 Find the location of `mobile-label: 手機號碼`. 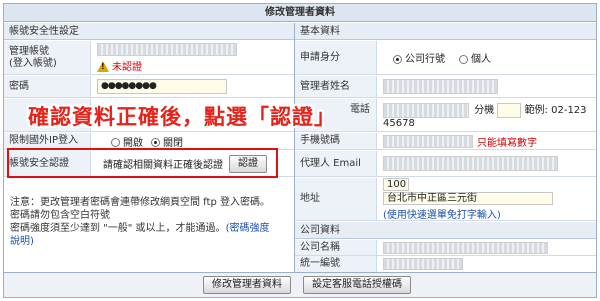

mobile-label: 手機號碼 is located at coordinates (336, 141).